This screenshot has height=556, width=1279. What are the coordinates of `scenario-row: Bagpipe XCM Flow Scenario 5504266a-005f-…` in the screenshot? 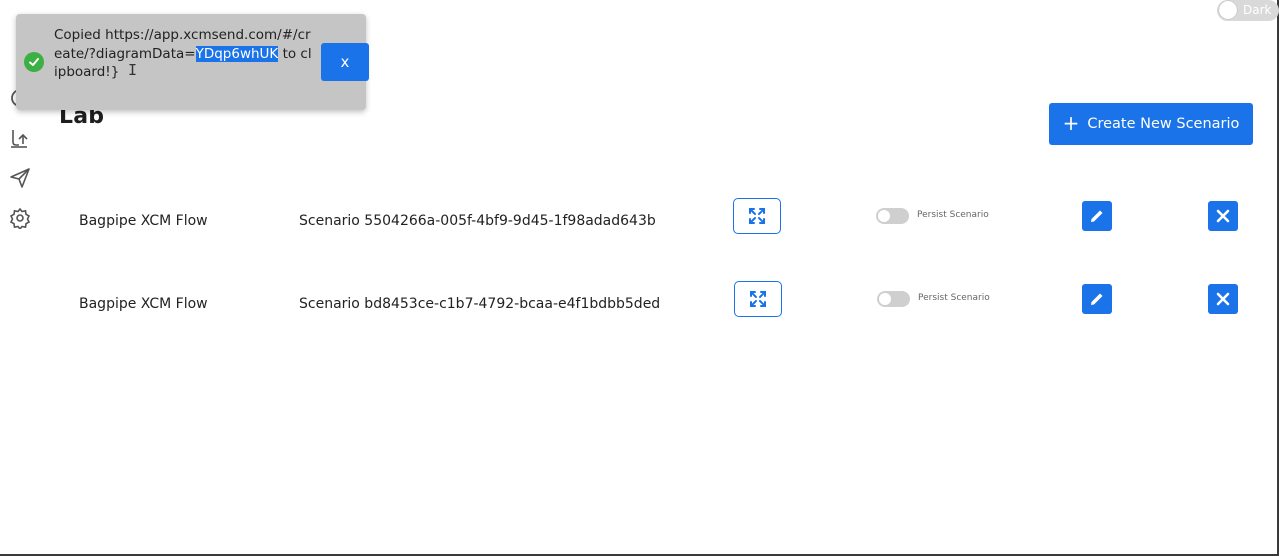 It's located at (639, 223).